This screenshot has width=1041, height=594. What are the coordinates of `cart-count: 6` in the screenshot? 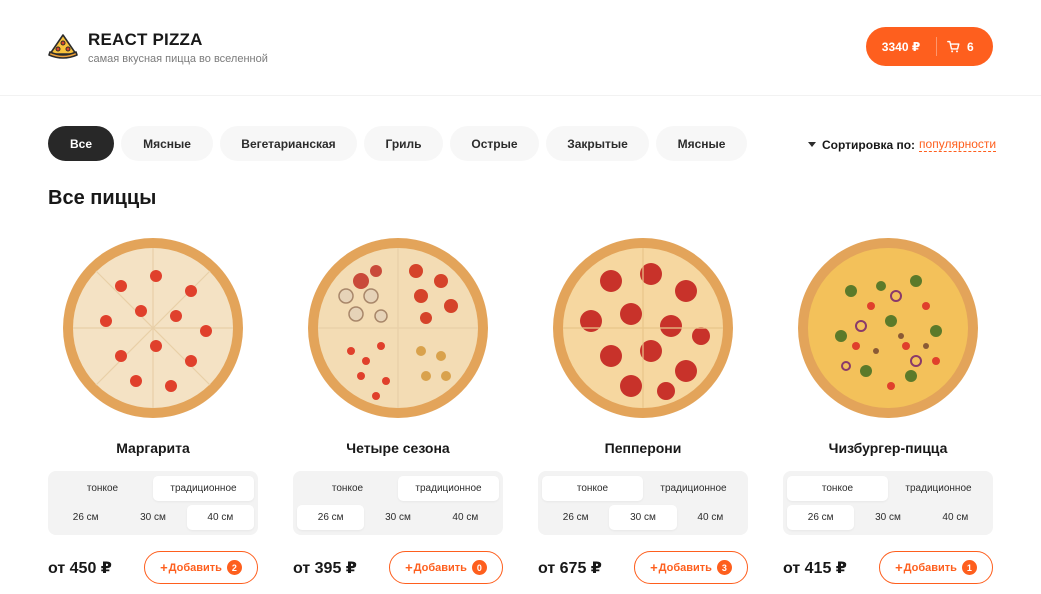 It's located at (970, 46).